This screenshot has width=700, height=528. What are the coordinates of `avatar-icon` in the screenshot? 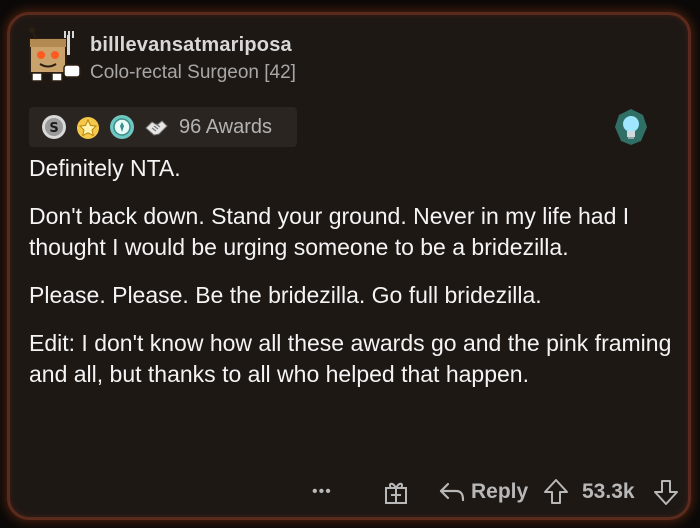 It's located at (55, 54).